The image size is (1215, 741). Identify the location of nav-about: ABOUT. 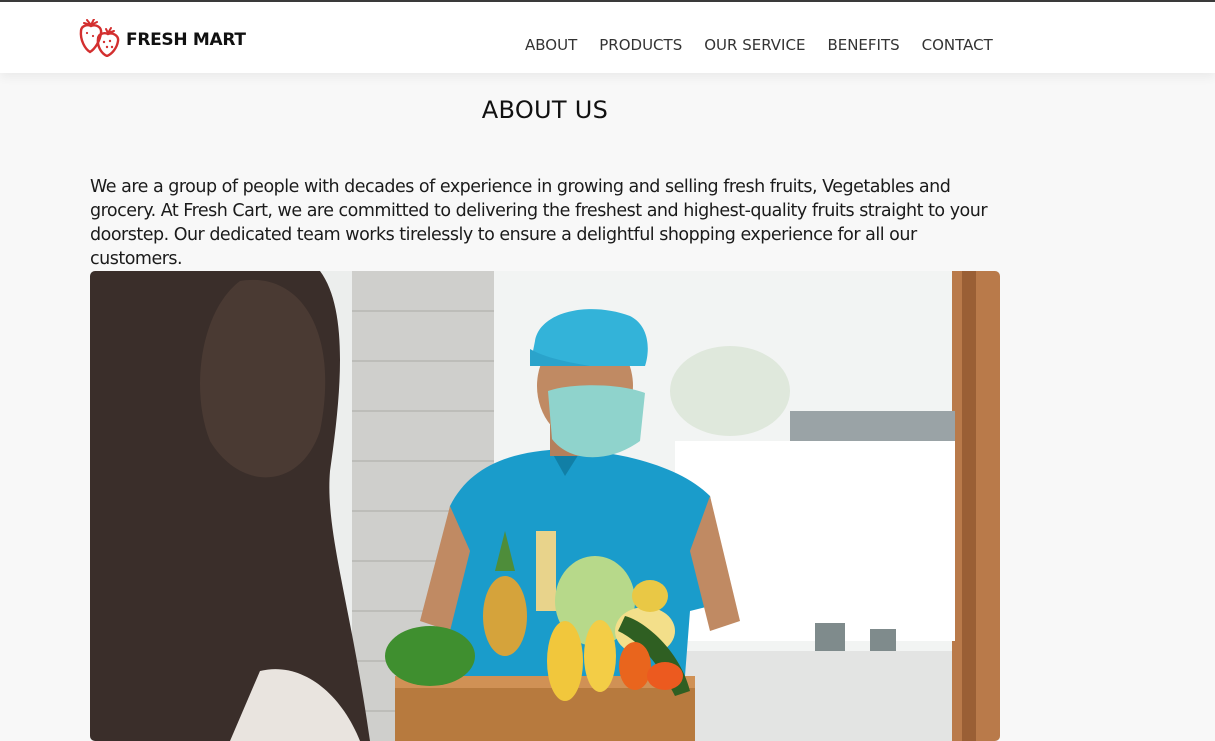
(551, 45).